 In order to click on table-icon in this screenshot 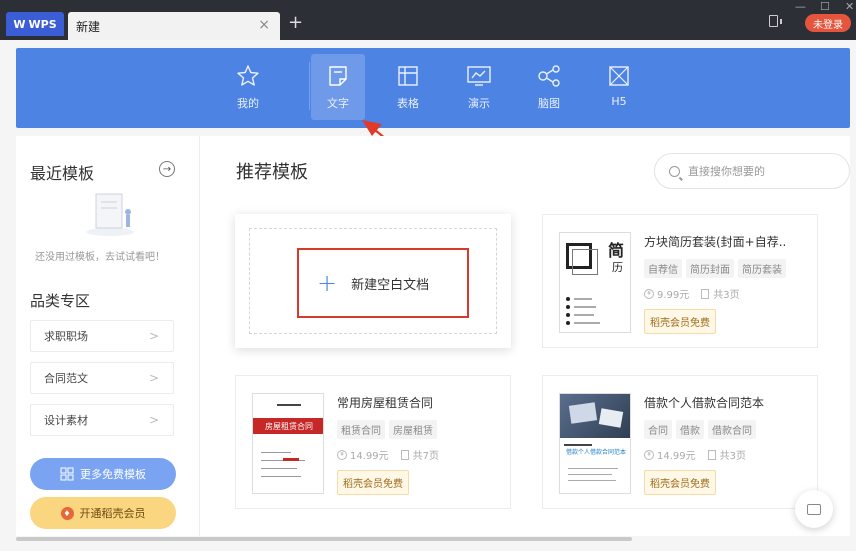, I will do `click(408, 76)`.